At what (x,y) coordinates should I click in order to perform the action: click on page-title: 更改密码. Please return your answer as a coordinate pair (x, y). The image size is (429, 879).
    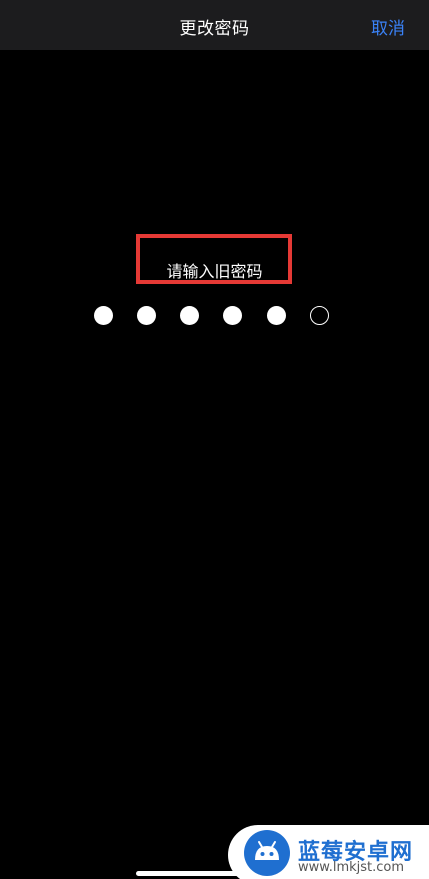
    Looking at the image, I should click on (214, 29).